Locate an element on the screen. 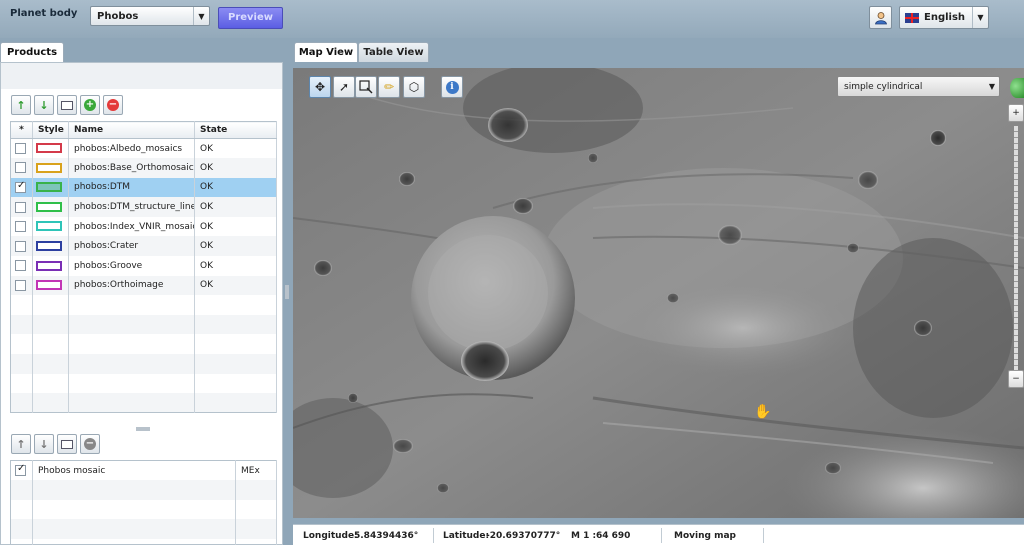 The height and width of the screenshot is (545, 1024). move-up-button: ↑ is located at coordinates (21, 105).